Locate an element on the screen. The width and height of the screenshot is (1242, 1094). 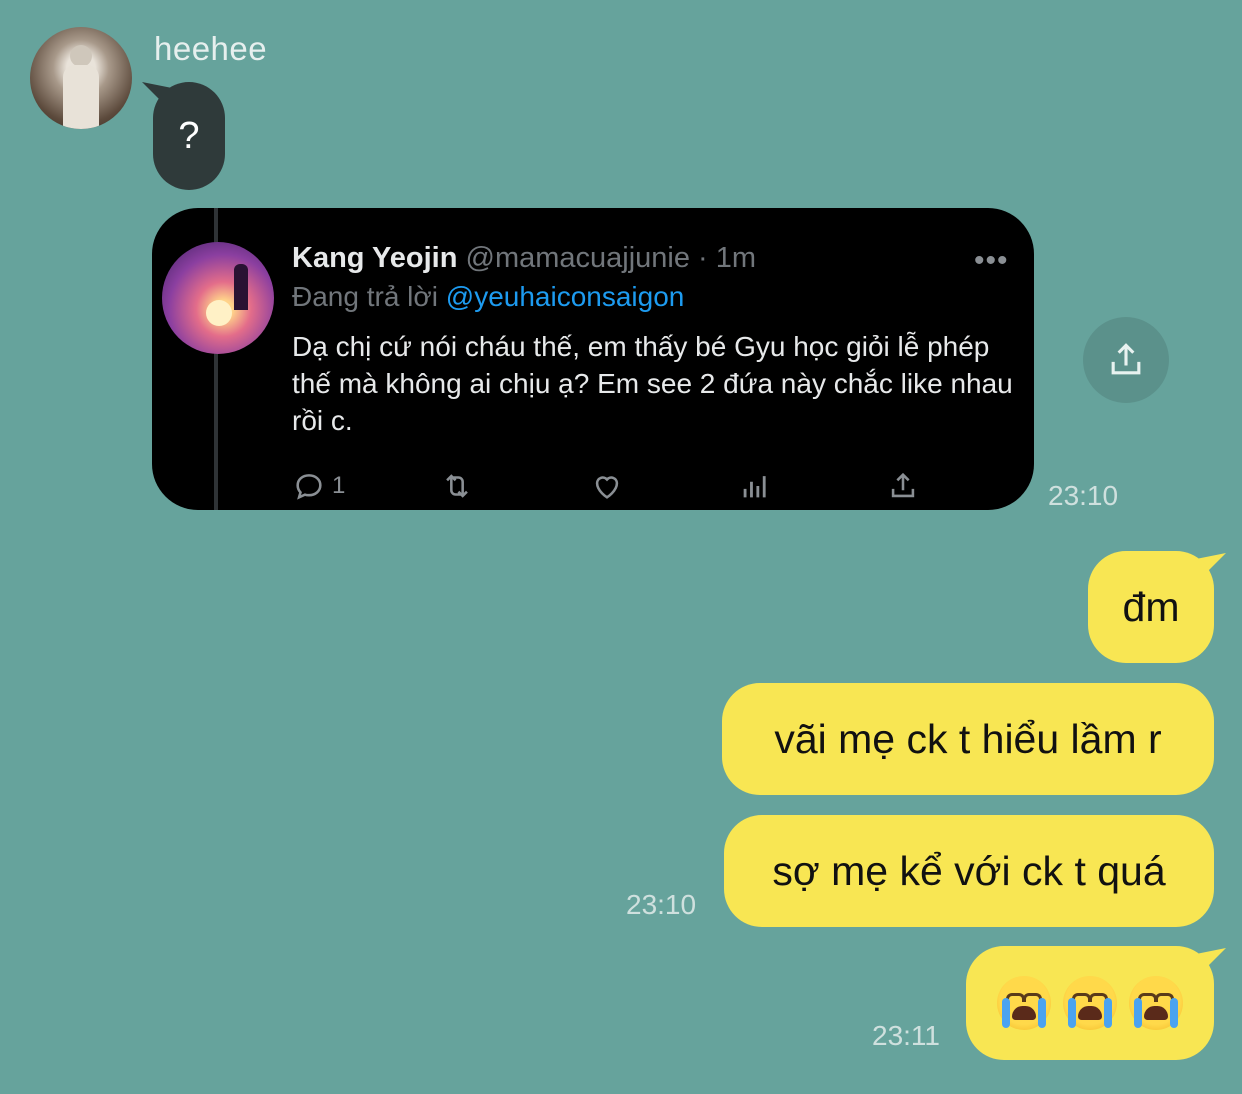
analytics-icon is located at coordinates (754, 487).